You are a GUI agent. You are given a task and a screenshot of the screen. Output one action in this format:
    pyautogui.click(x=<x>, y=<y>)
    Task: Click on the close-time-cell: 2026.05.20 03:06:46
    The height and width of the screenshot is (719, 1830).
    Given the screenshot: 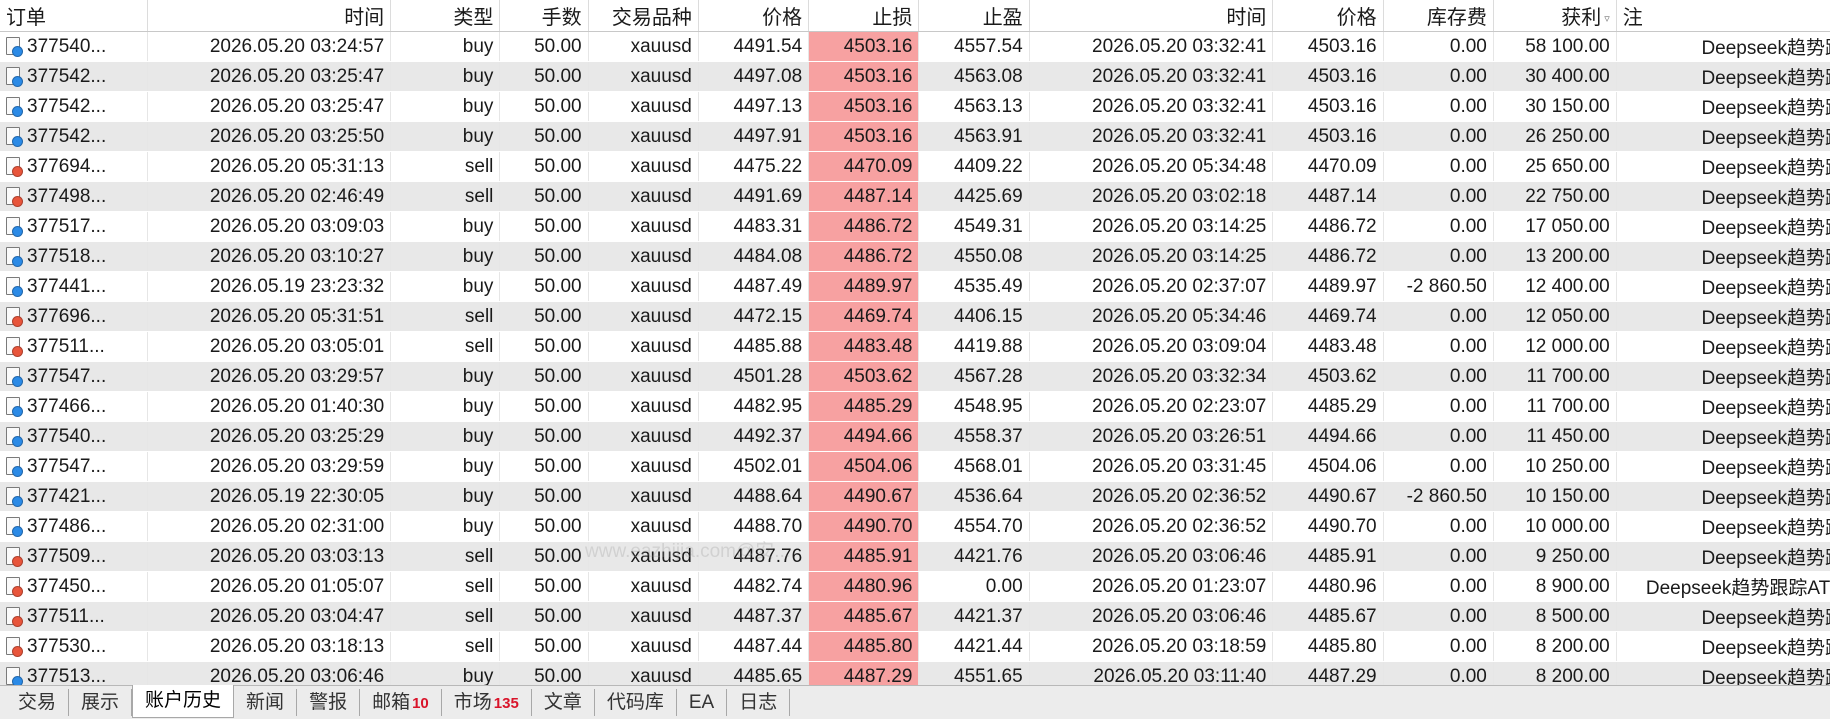 What is the action you would take?
    pyautogui.click(x=1151, y=616)
    